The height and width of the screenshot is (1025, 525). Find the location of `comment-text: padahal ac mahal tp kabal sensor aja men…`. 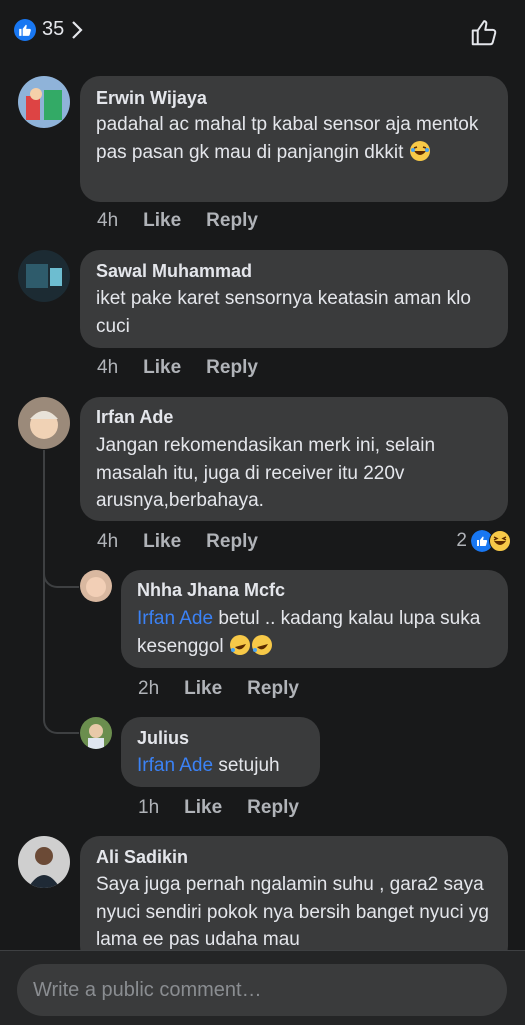

comment-text: padahal ac mahal tp kabal sensor aja men… is located at coordinates (287, 138).